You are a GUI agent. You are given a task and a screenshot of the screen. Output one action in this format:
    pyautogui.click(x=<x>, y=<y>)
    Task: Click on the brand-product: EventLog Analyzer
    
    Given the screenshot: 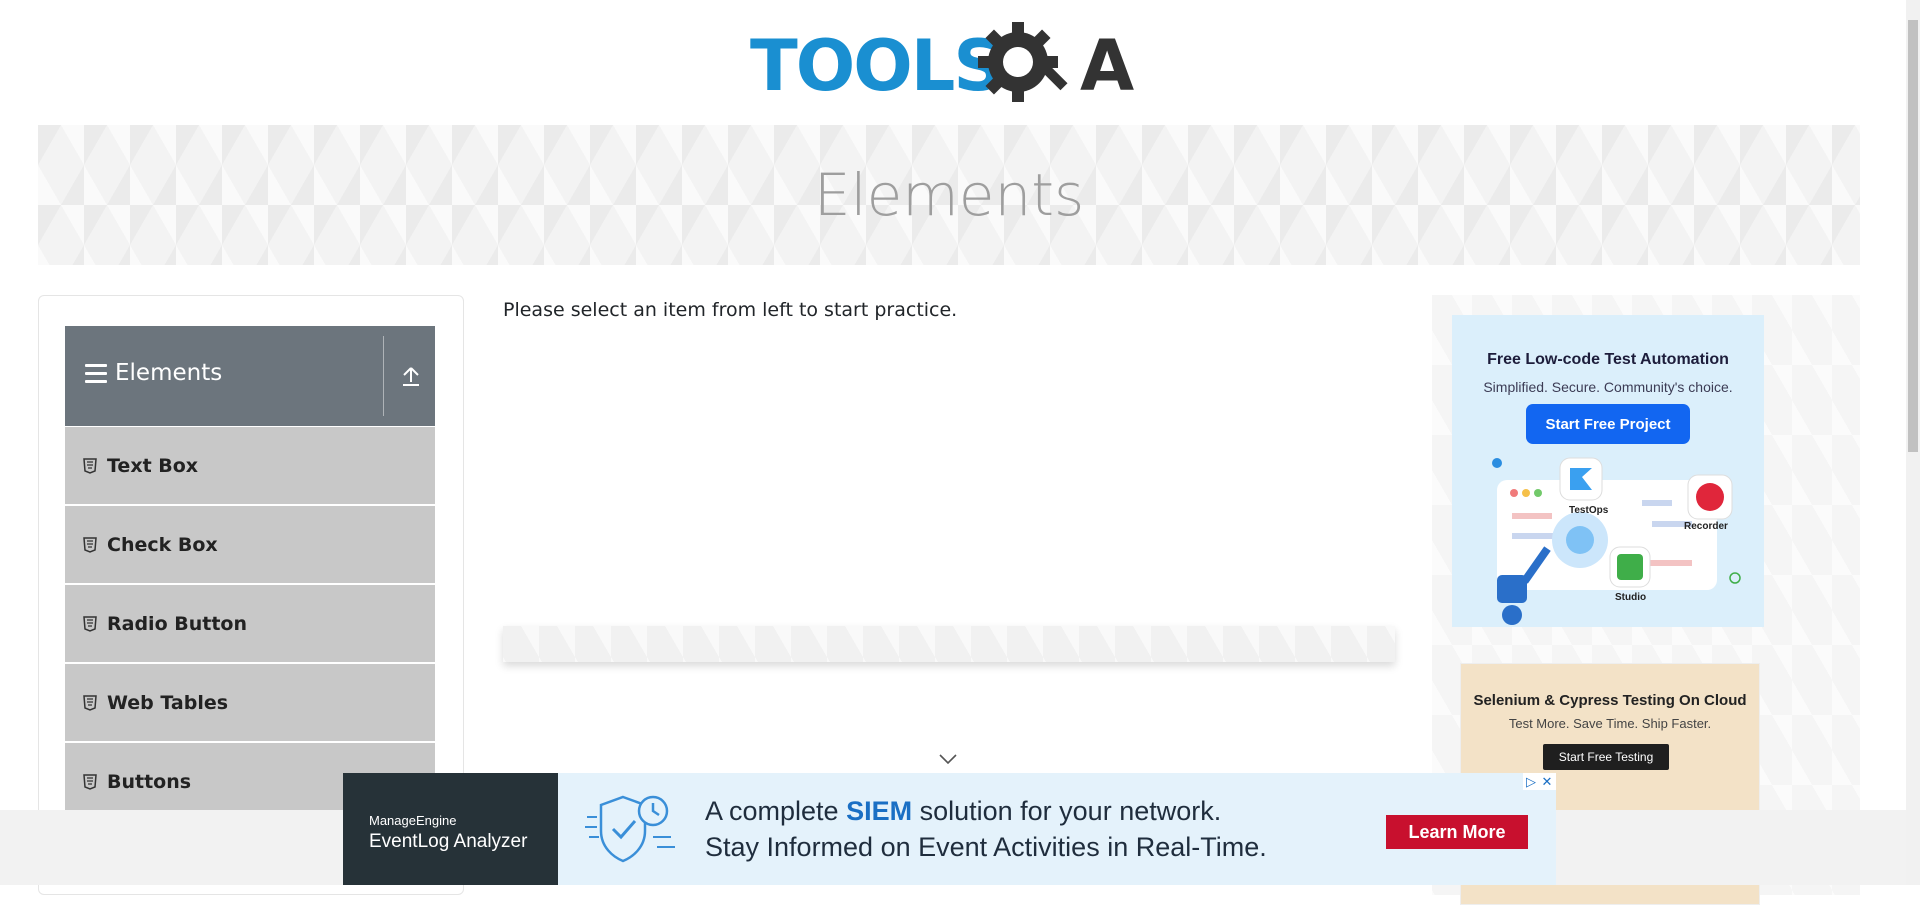 What is the action you would take?
    pyautogui.click(x=448, y=841)
    